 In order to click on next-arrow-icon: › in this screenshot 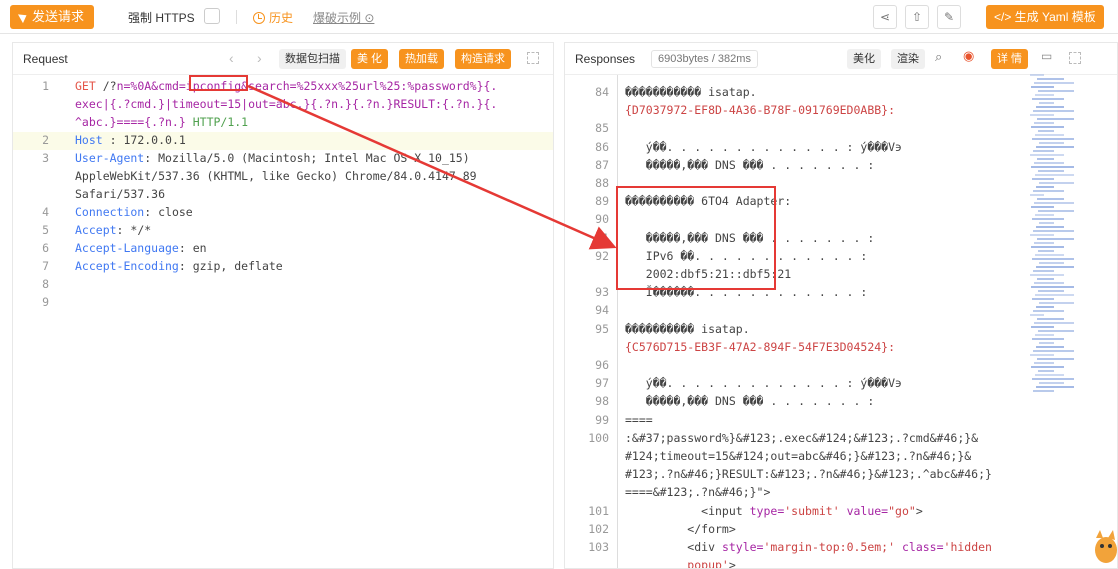, I will do `click(259, 58)`.